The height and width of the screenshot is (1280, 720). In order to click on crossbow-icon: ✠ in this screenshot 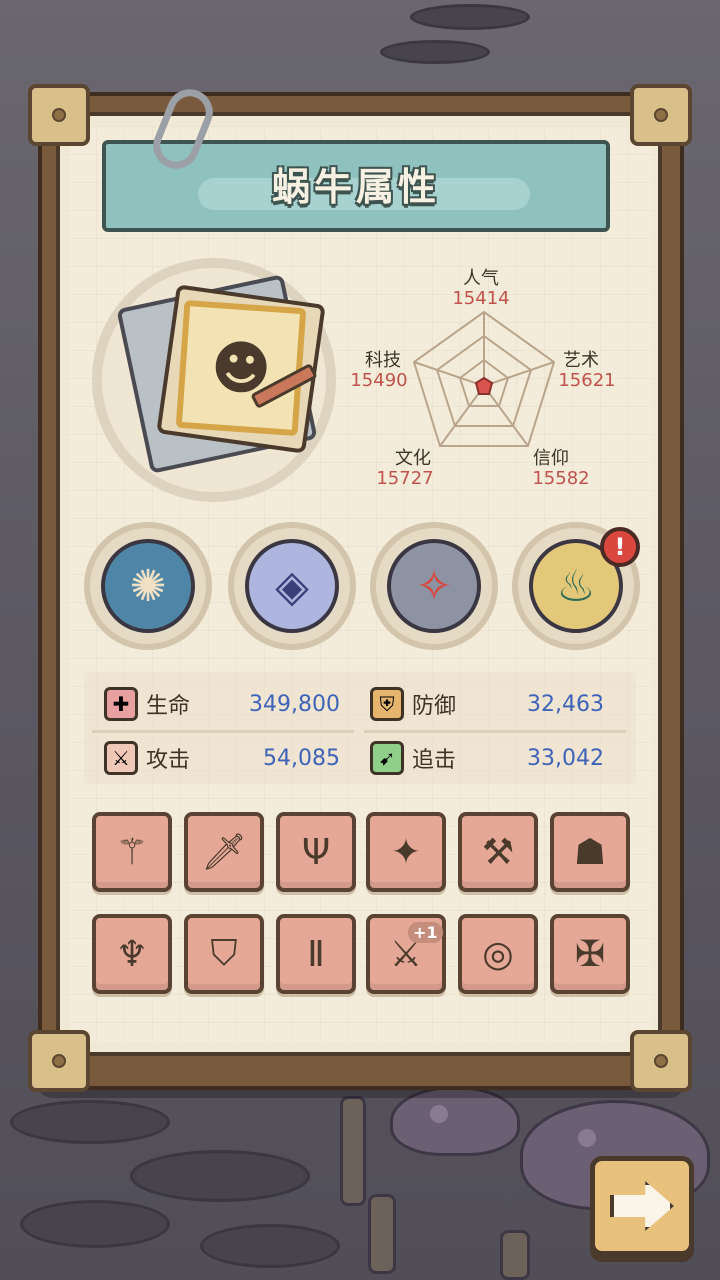, I will do `click(590, 954)`.